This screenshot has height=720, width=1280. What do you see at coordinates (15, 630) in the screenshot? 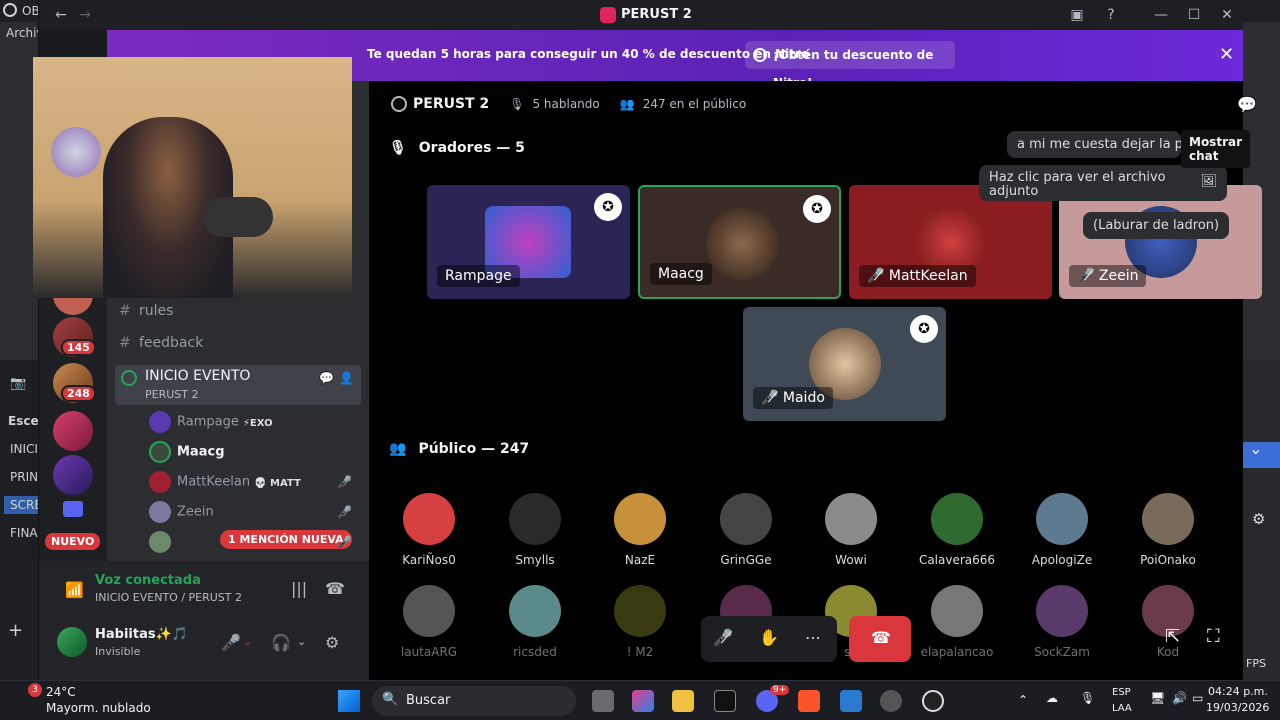
I see `obs-add-icon: +` at bounding box center [15, 630].